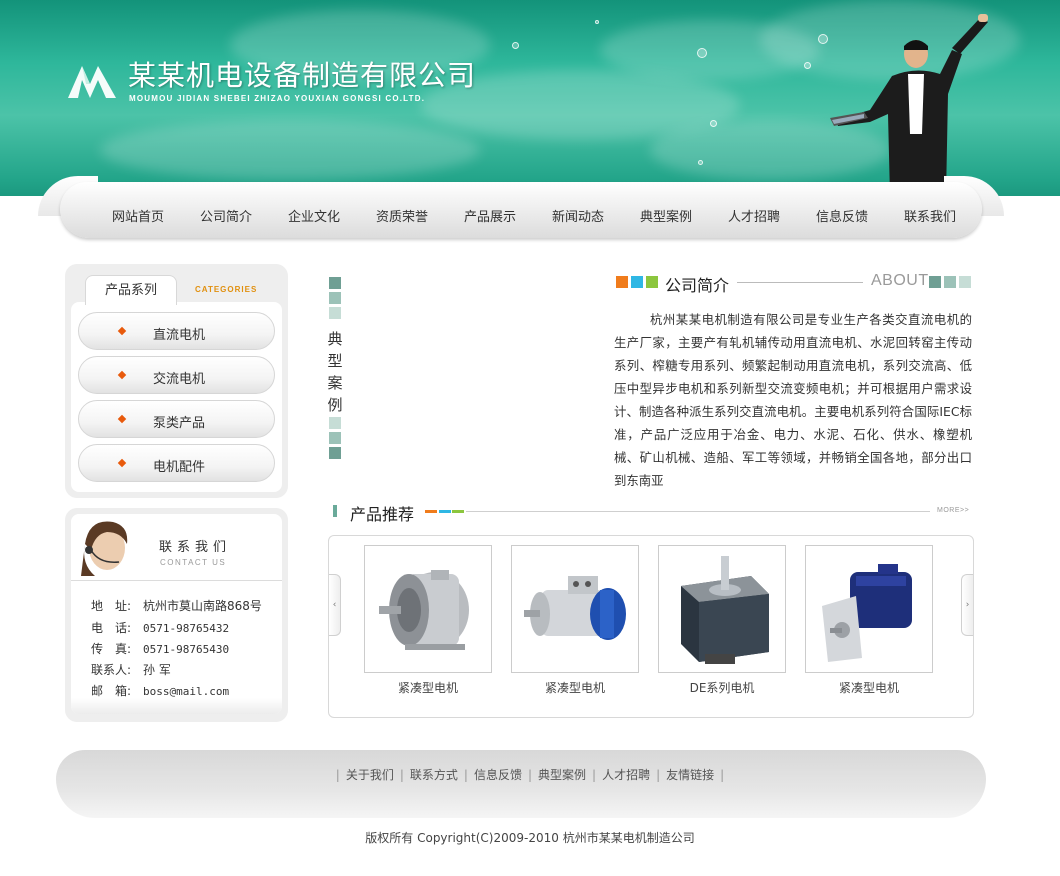 The image size is (1060, 876). I want to click on nav-item-about: 公司简介, so click(226, 215).